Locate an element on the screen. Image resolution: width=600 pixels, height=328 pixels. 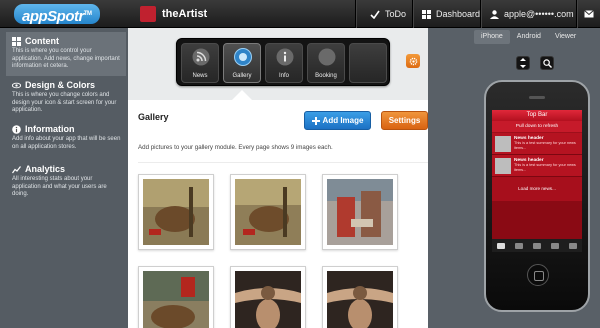
phone-speaker is located at coordinates (537, 97).